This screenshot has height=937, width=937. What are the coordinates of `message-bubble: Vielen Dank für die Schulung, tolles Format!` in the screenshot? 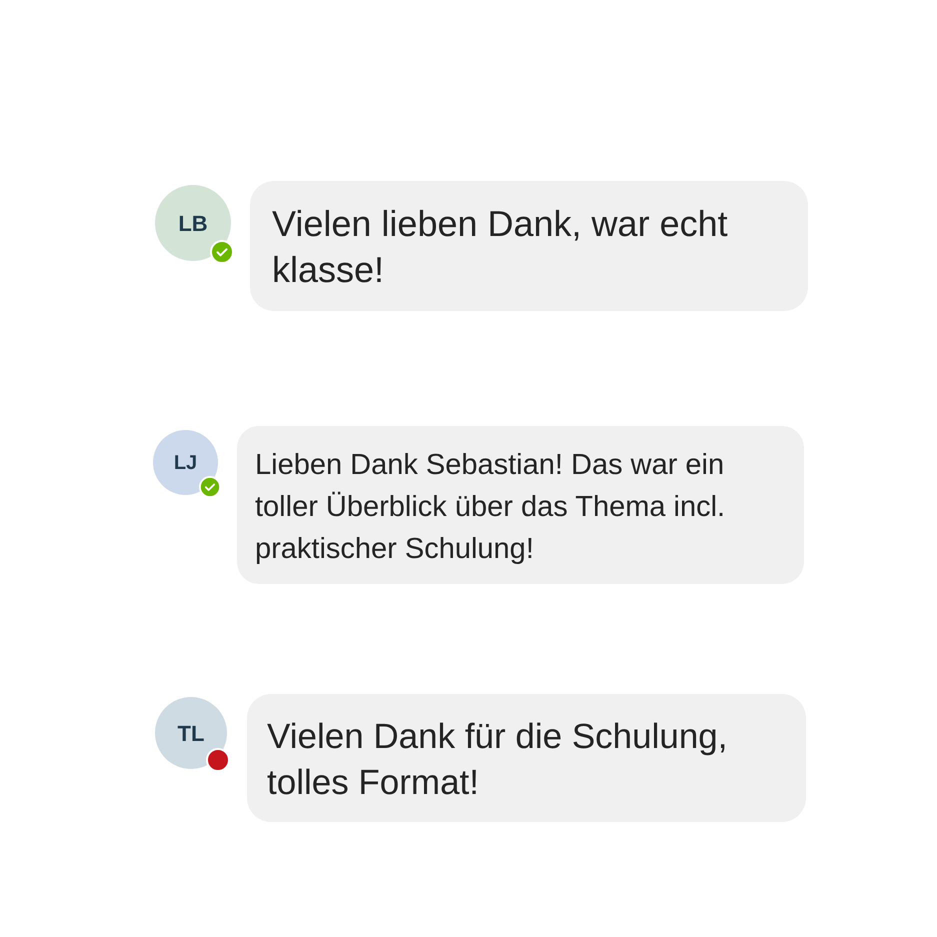 It's located at (526, 758).